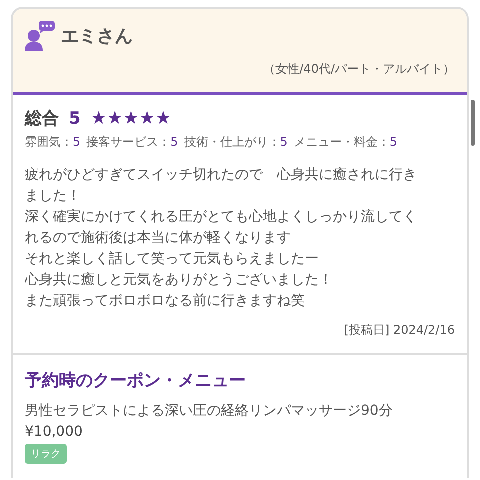 The width and height of the screenshot is (480, 480). I want to click on review-text-line: それと楽しく話して笑って元気もらえましたー, so click(172, 259).